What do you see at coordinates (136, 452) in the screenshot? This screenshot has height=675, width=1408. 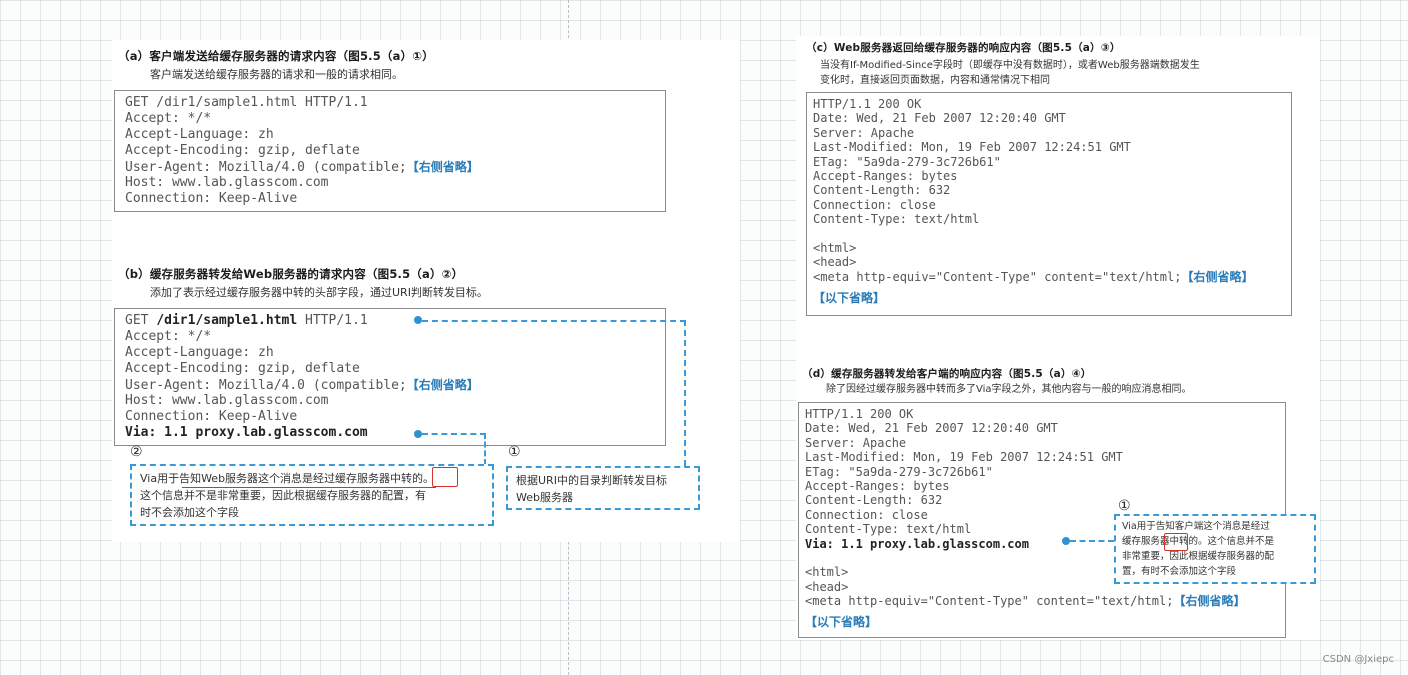 I see `callout-number: ②` at bounding box center [136, 452].